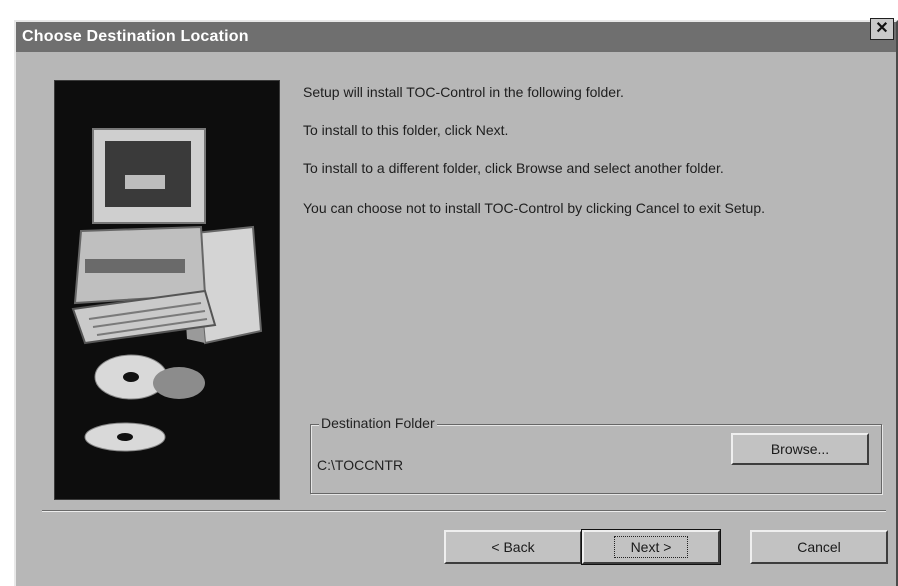 This screenshot has height=586, width=898. I want to click on back-button: < Back, so click(513, 547).